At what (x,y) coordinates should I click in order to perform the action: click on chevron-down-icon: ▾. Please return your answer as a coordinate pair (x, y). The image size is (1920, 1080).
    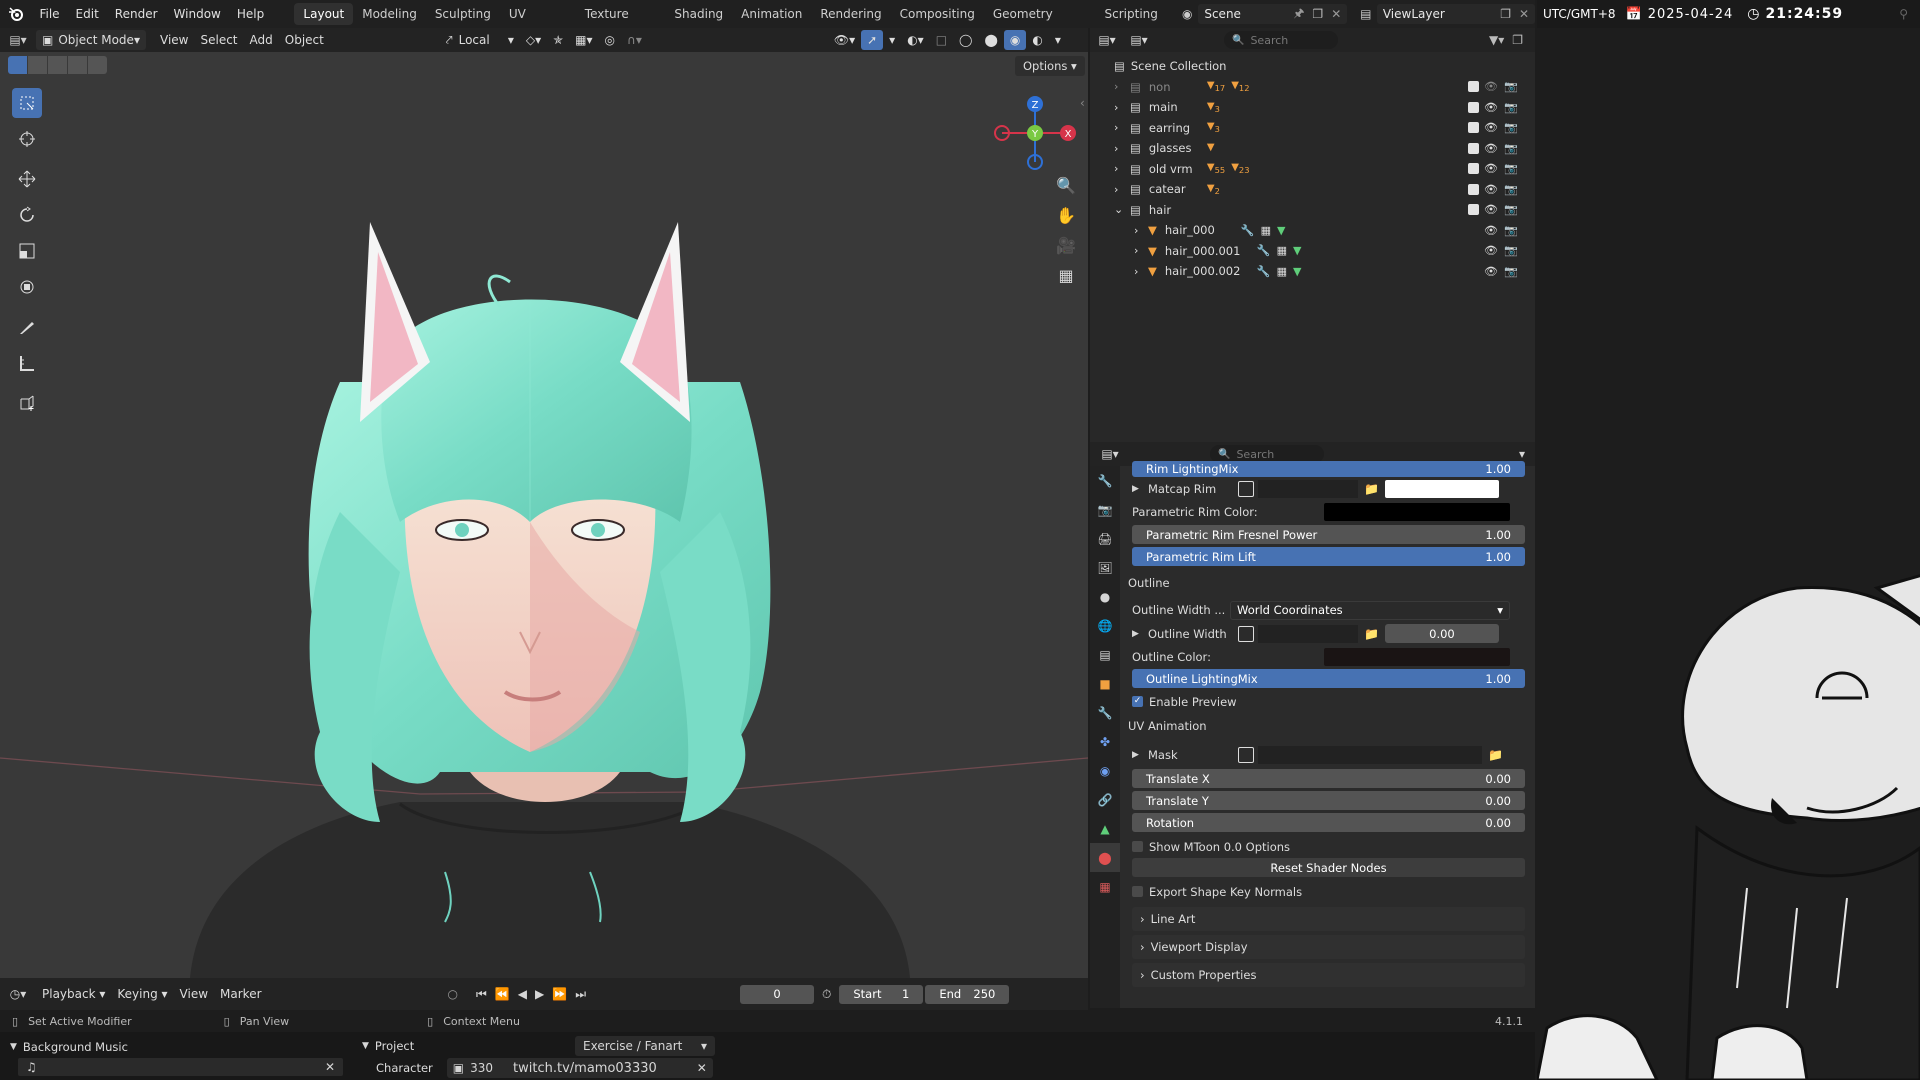
    Looking at the image, I should click on (1522, 454).